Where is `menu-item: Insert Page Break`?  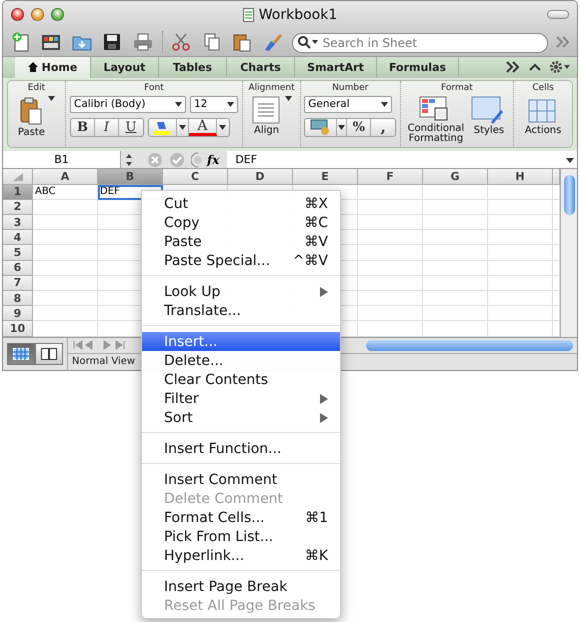
menu-item: Insert Page Break is located at coordinates (241, 586).